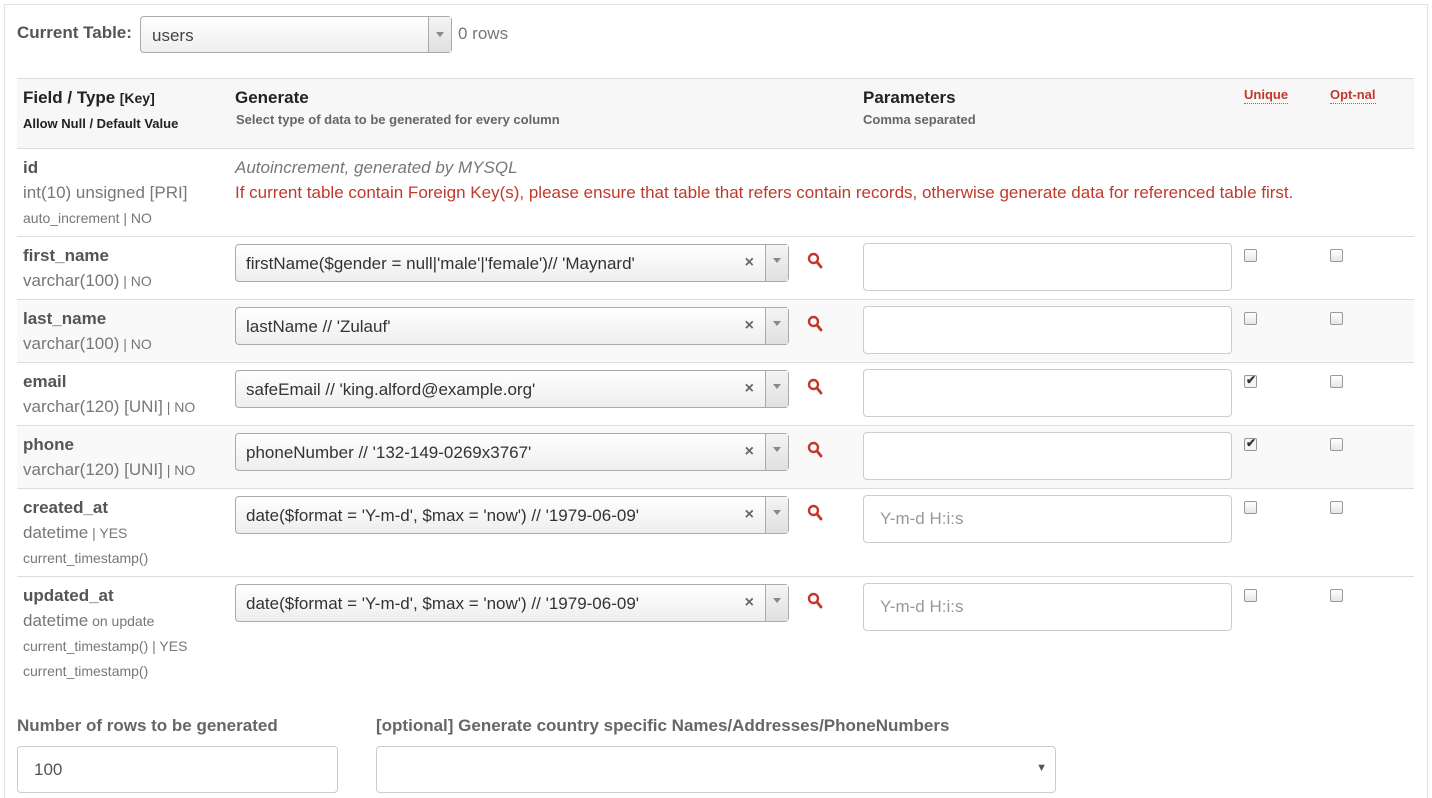 The image size is (1432, 798). What do you see at coordinates (147, 725) in the screenshot?
I see `rows-count-label: Number of rows to be generated` at bounding box center [147, 725].